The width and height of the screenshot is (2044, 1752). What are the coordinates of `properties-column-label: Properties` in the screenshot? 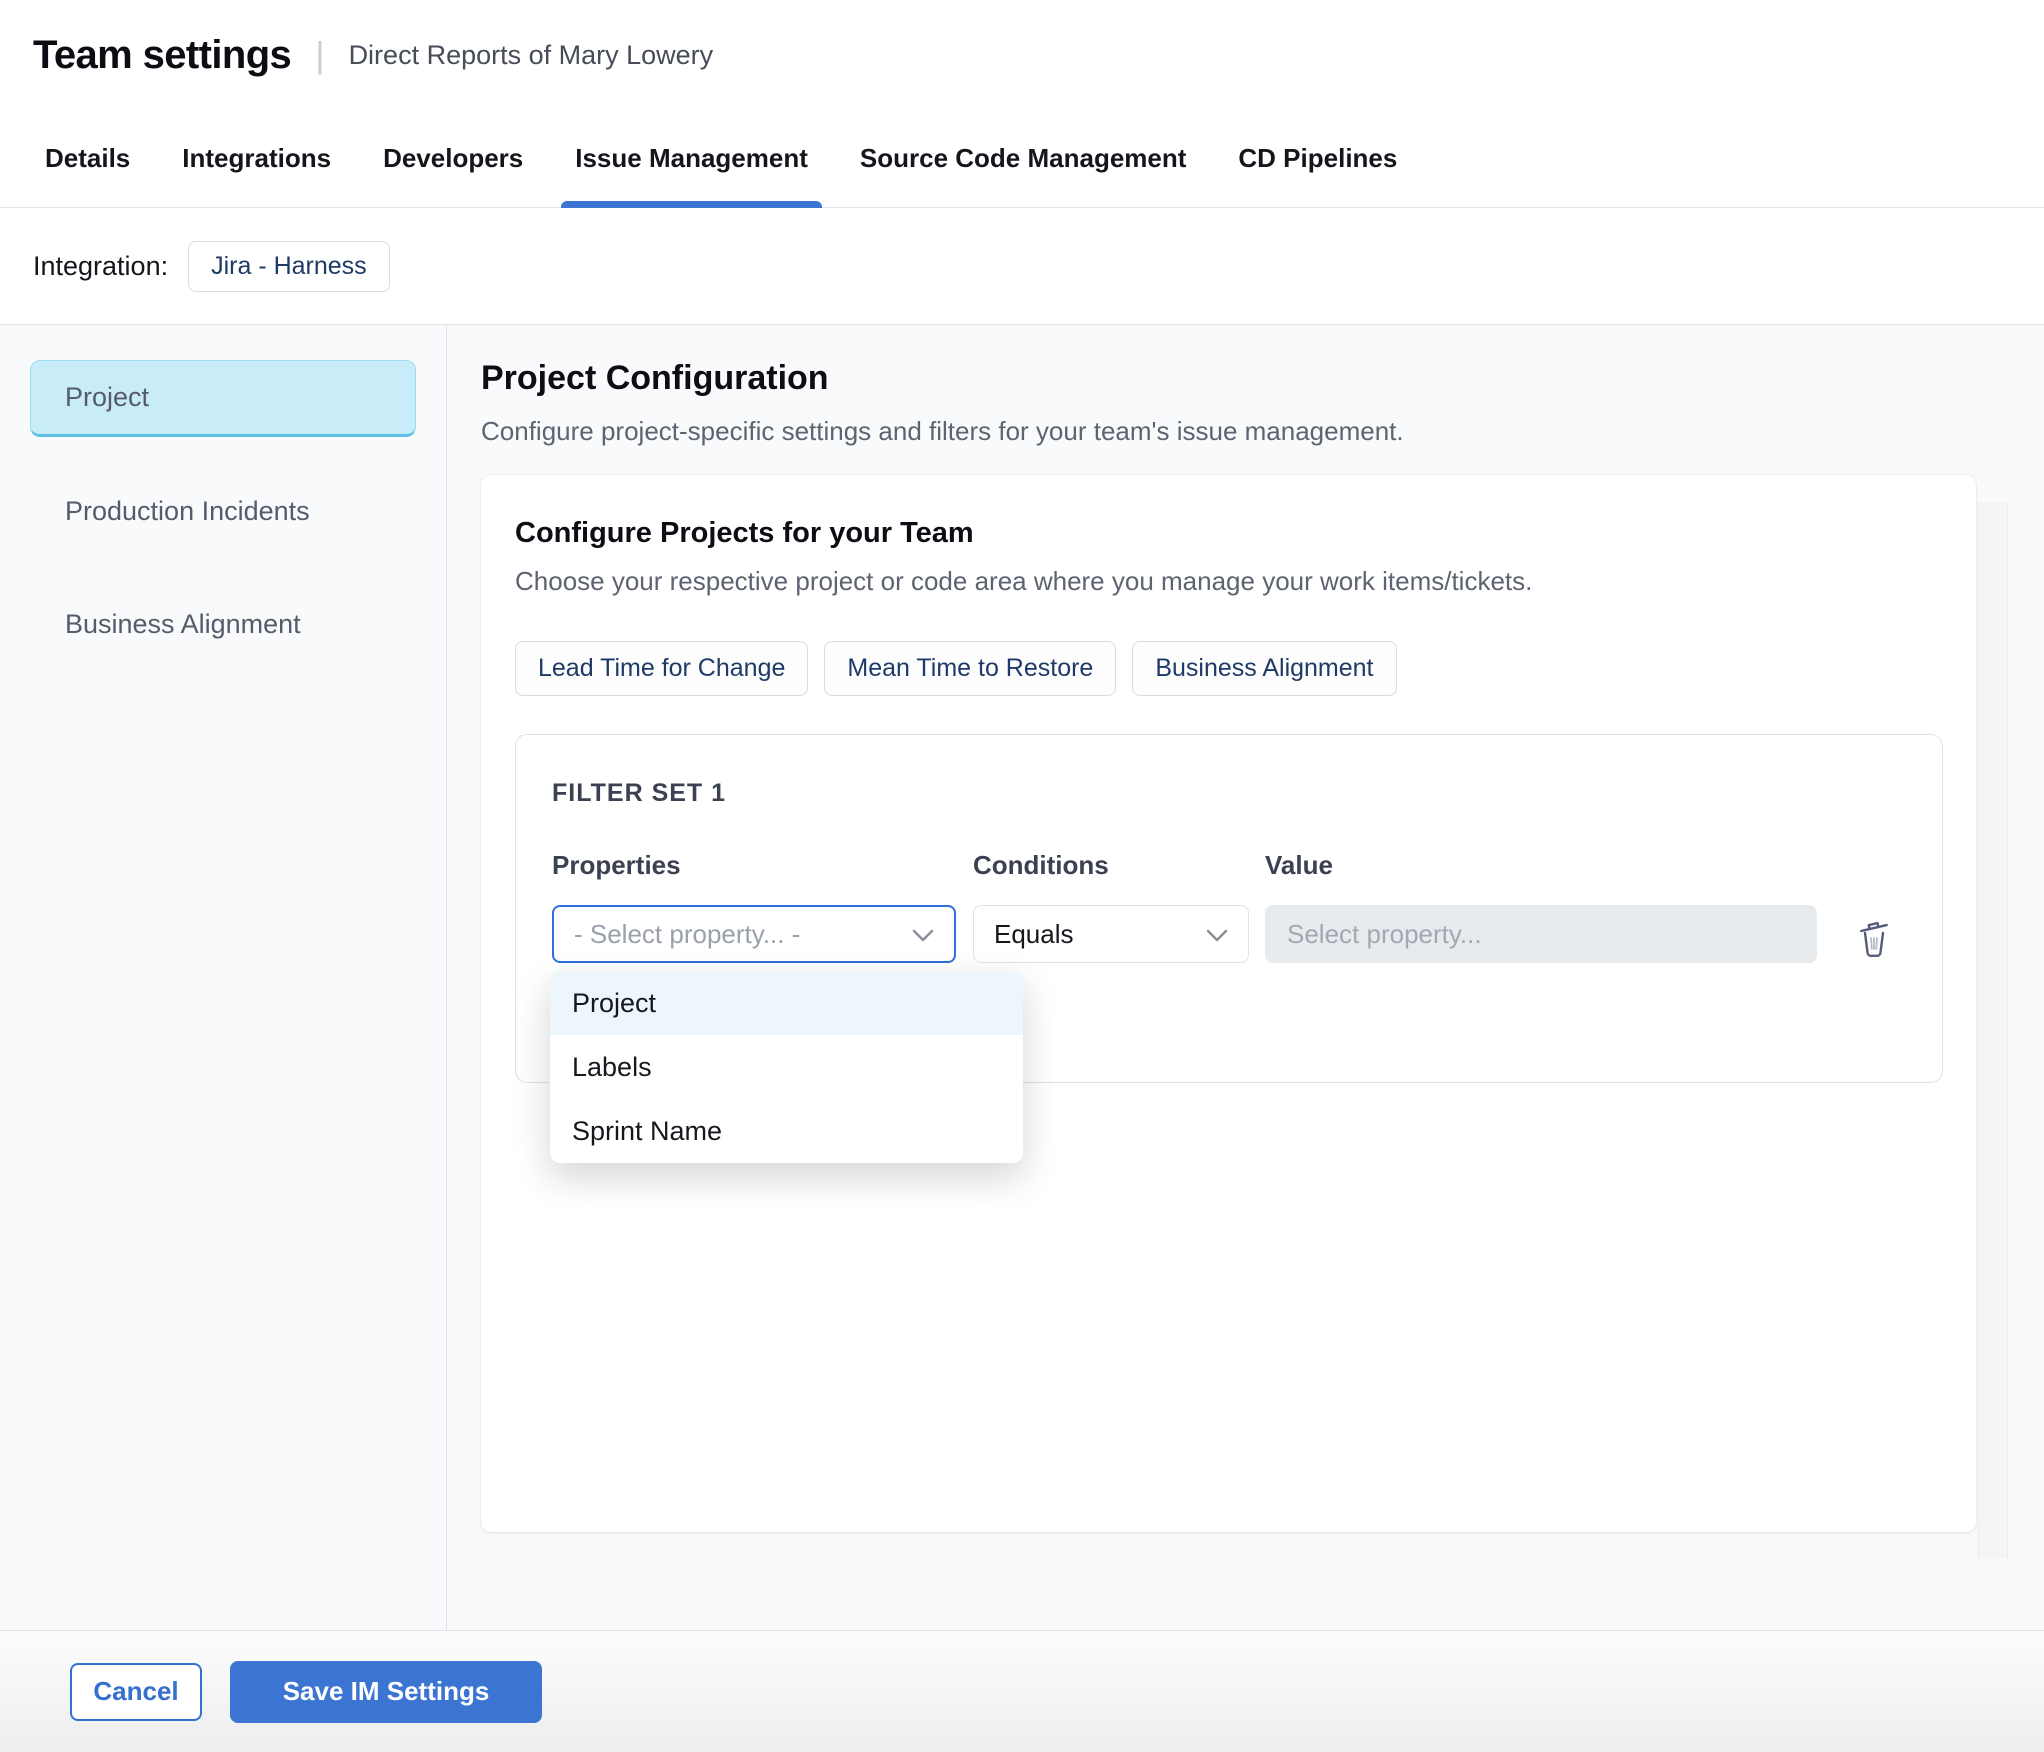 It's located at (616, 865).